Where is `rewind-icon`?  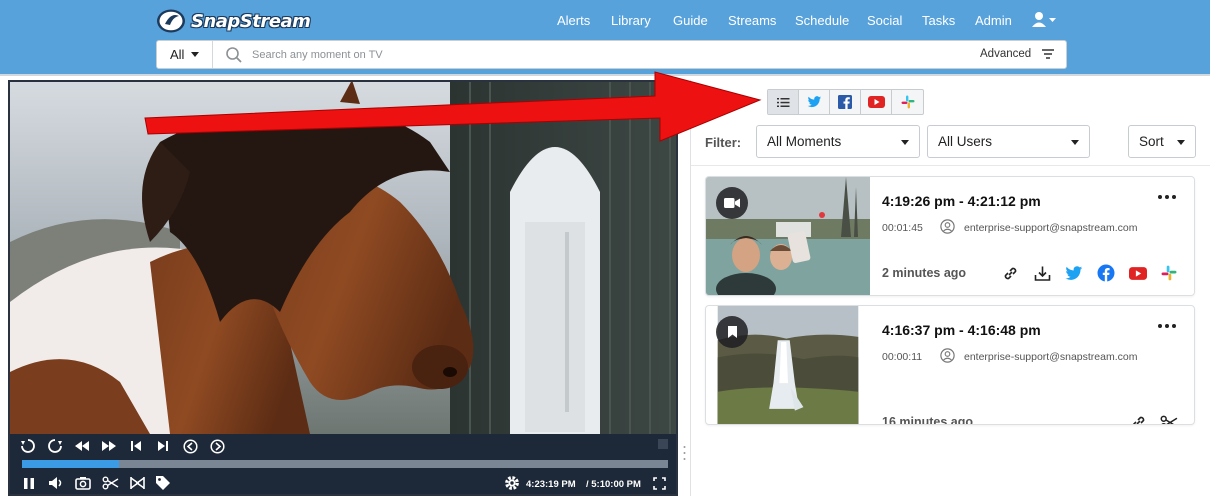
rewind-icon is located at coordinates (28, 446).